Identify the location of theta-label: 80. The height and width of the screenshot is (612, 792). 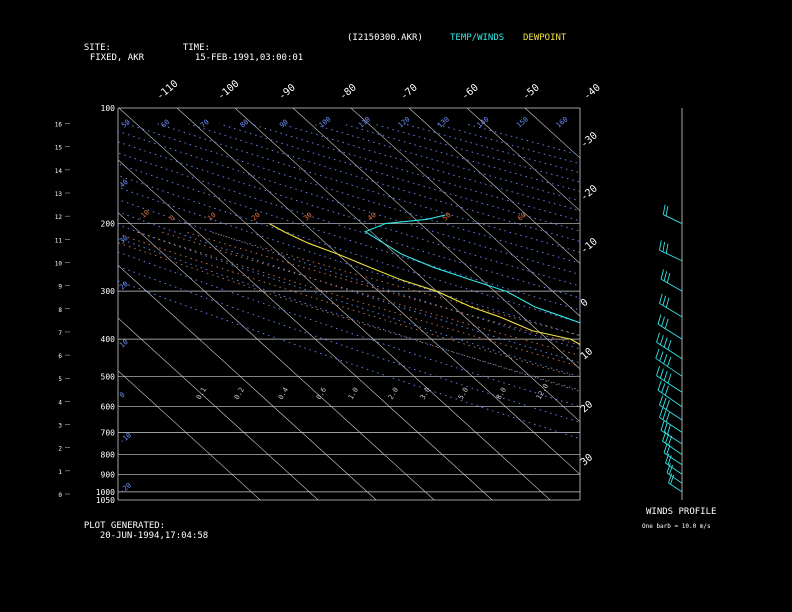
(245, 124).